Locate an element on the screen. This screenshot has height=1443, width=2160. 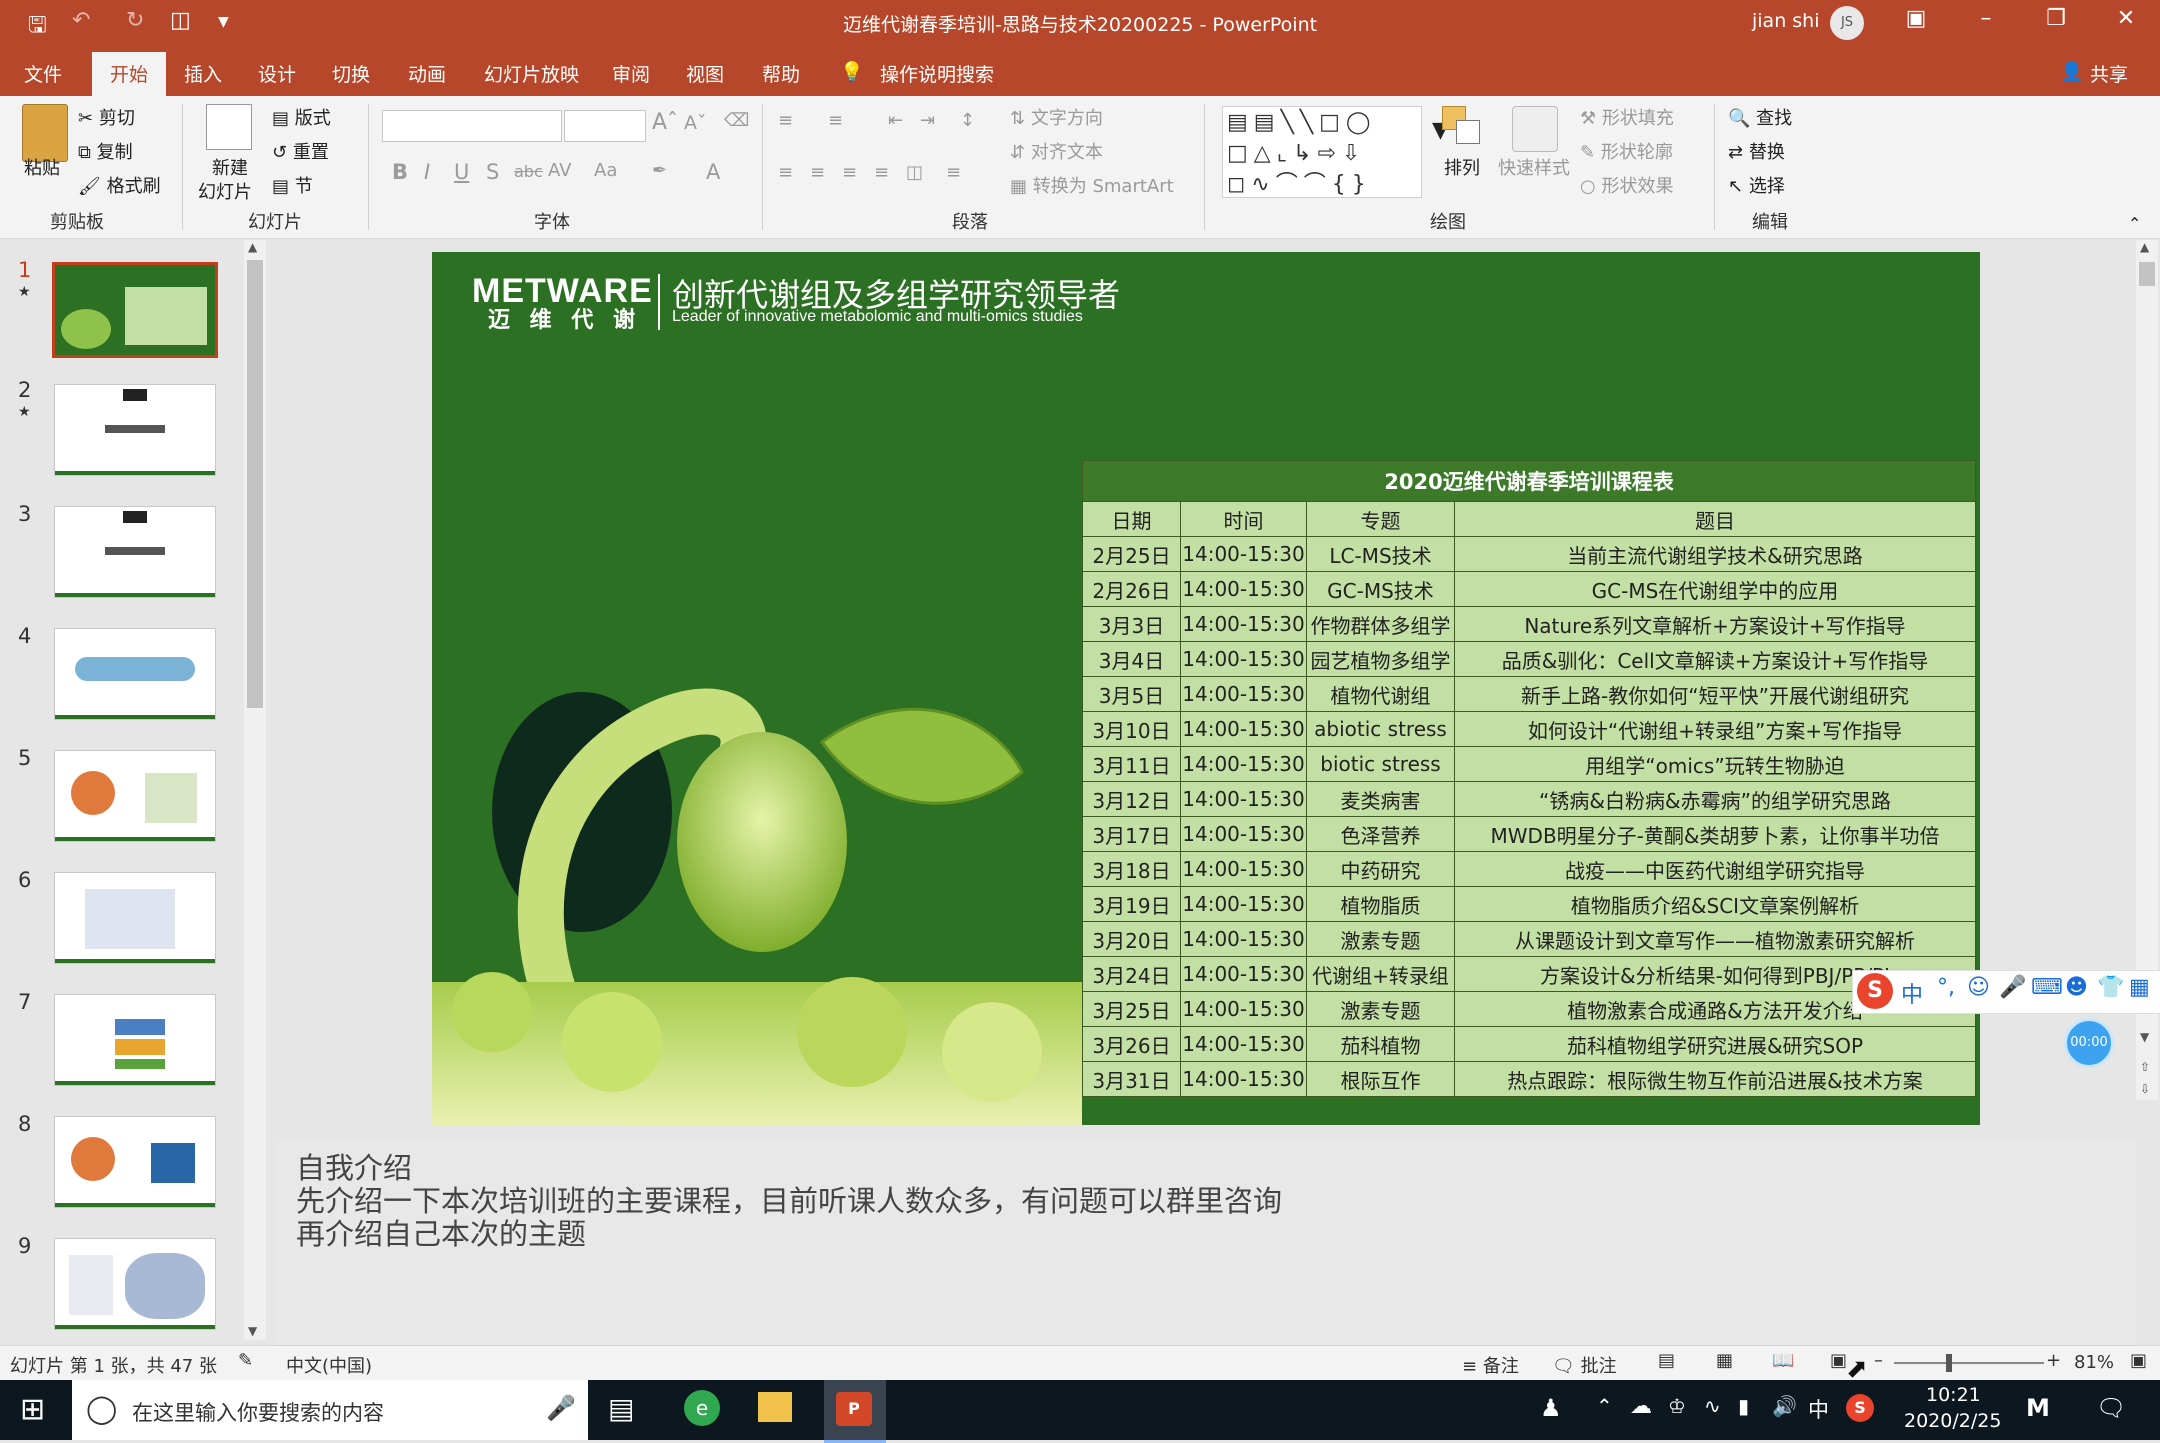
tab-transitions: 切换 is located at coordinates (351, 73).